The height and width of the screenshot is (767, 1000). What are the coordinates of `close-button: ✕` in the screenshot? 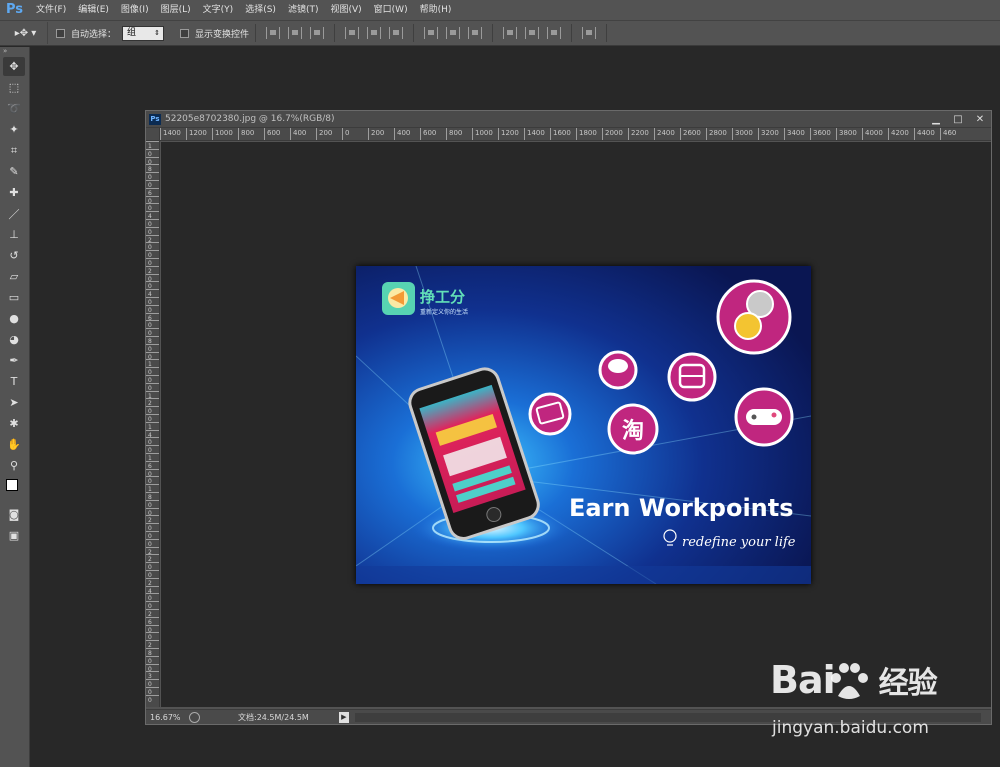 It's located at (980, 119).